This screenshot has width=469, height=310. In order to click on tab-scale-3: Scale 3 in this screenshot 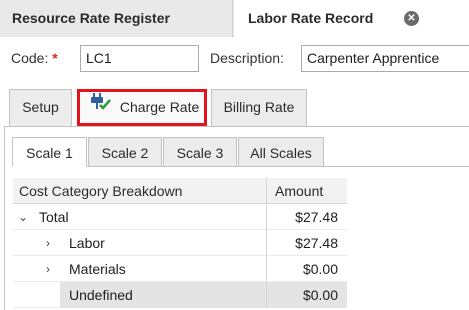, I will do `click(200, 152)`.